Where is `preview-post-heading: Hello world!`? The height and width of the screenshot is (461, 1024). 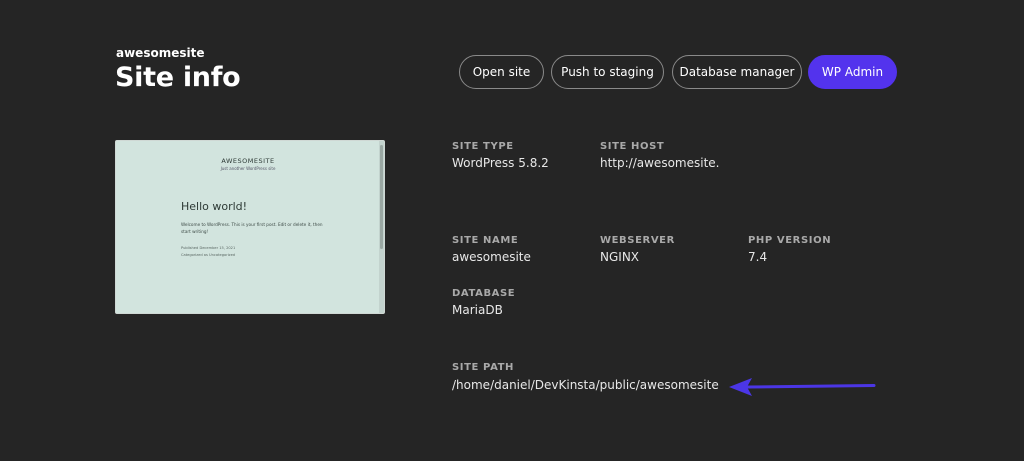
preview-post-heading: Hello world! is located at coordinates (214, 206).